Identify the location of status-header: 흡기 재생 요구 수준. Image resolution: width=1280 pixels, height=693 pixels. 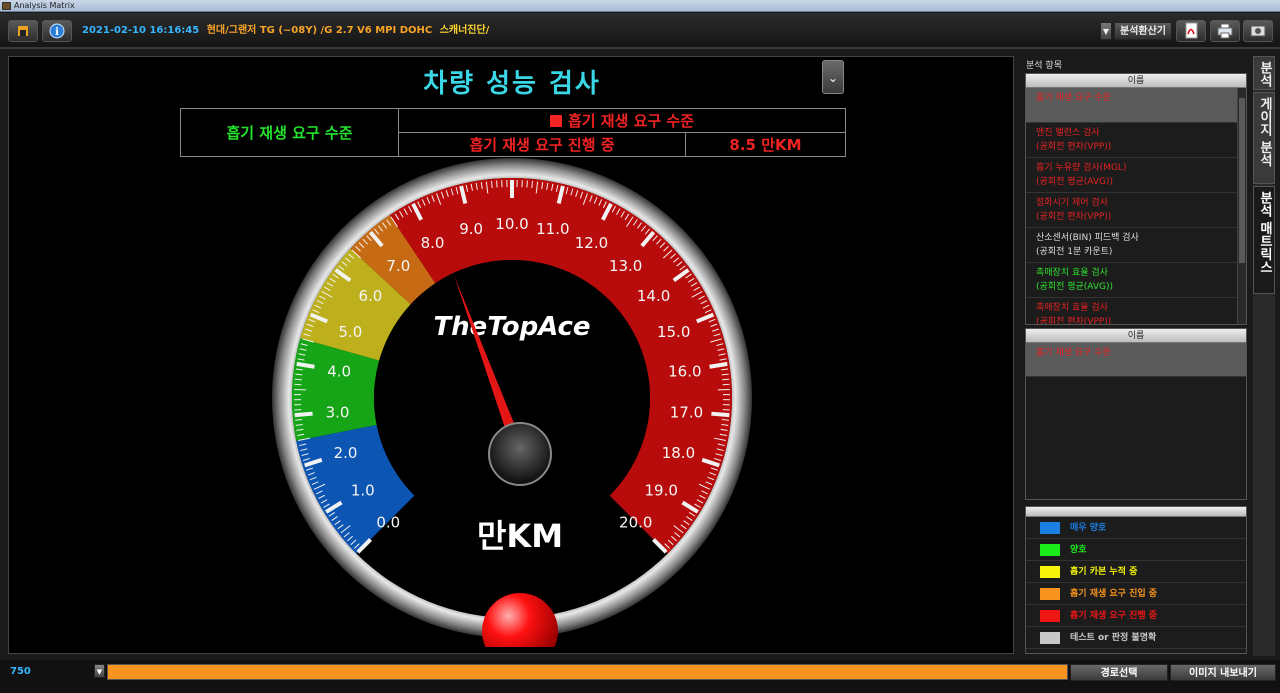
(622, 120).